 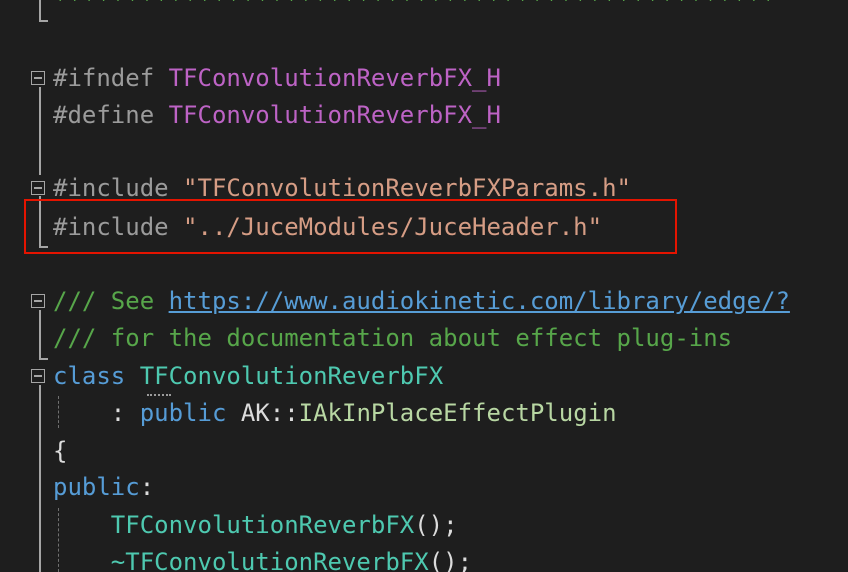 I want to click on comment-prefix: /// See, so click(x=111, y=301).